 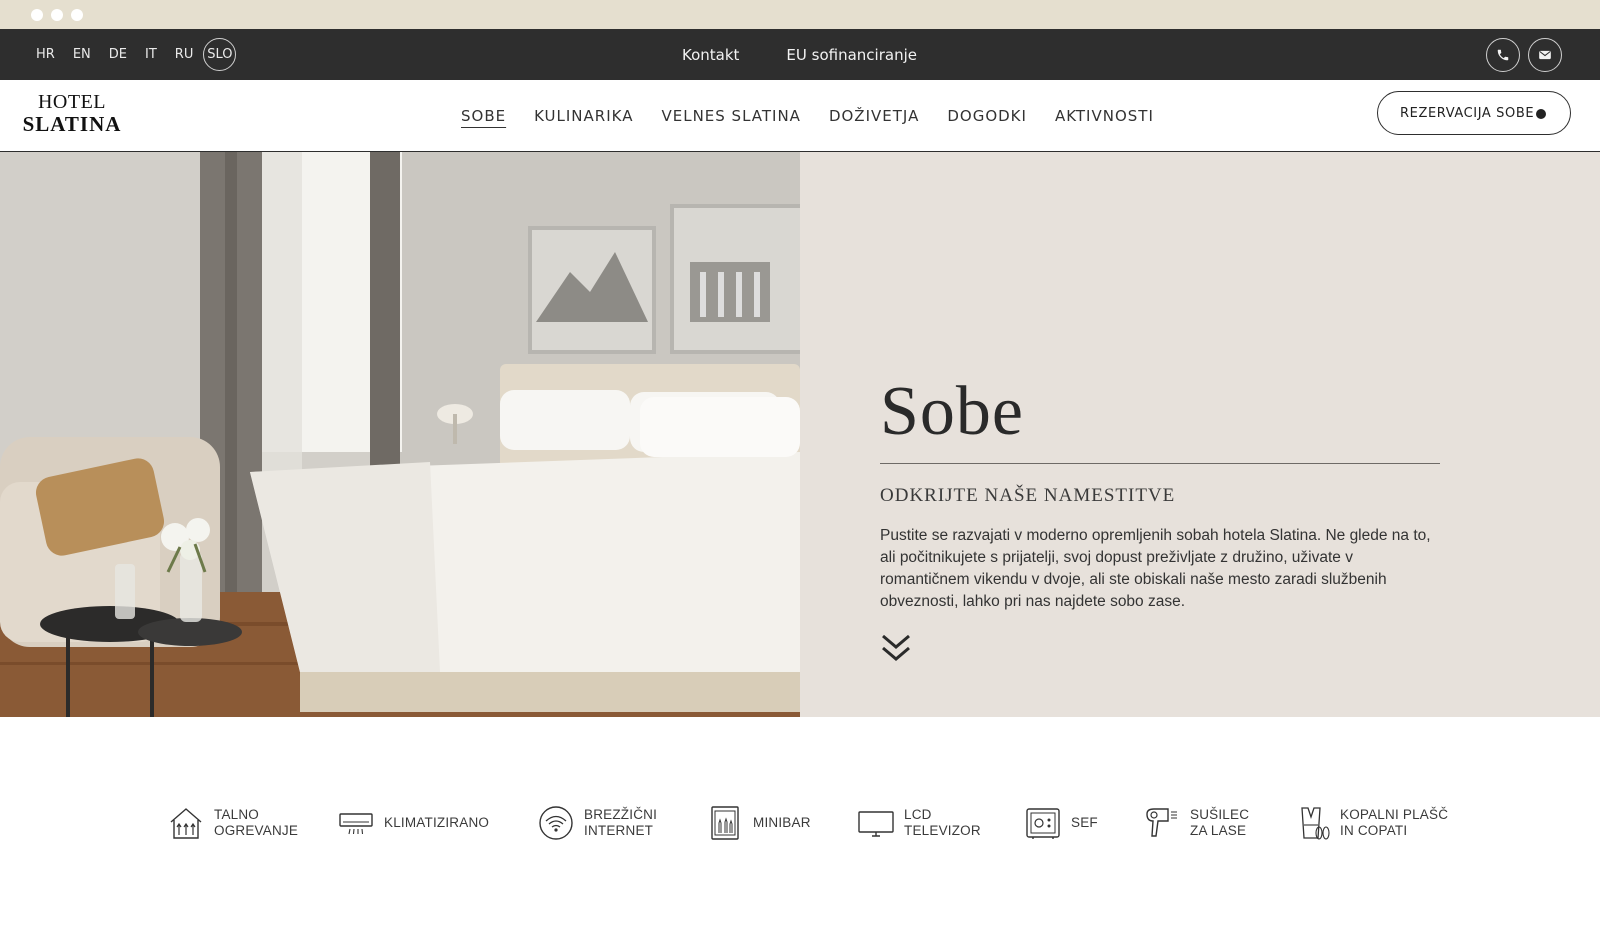 I want to click on amenity-hairdryer: SUŠILEC ZA LASE, so click(x=1196, y=823).